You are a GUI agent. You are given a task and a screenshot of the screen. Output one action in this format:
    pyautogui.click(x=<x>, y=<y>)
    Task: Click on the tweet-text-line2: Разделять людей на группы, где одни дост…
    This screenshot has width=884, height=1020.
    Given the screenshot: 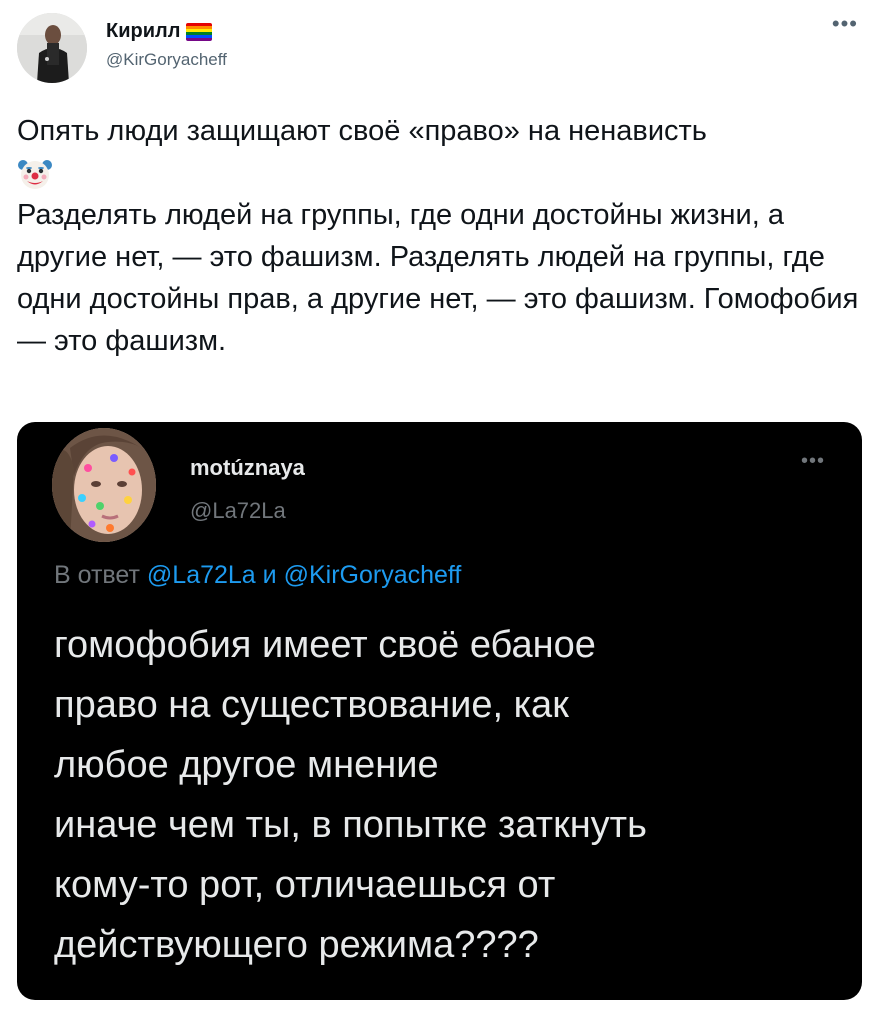 What is the action you would take?
    pyautogui.click(x=438, y=278)
    